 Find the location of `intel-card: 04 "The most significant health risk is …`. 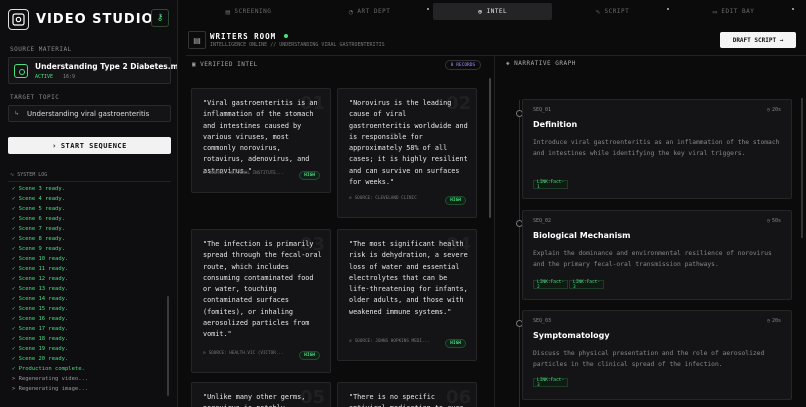

intel-card: 04 "The most significant health risk is … is located at coordinates (407, 295).